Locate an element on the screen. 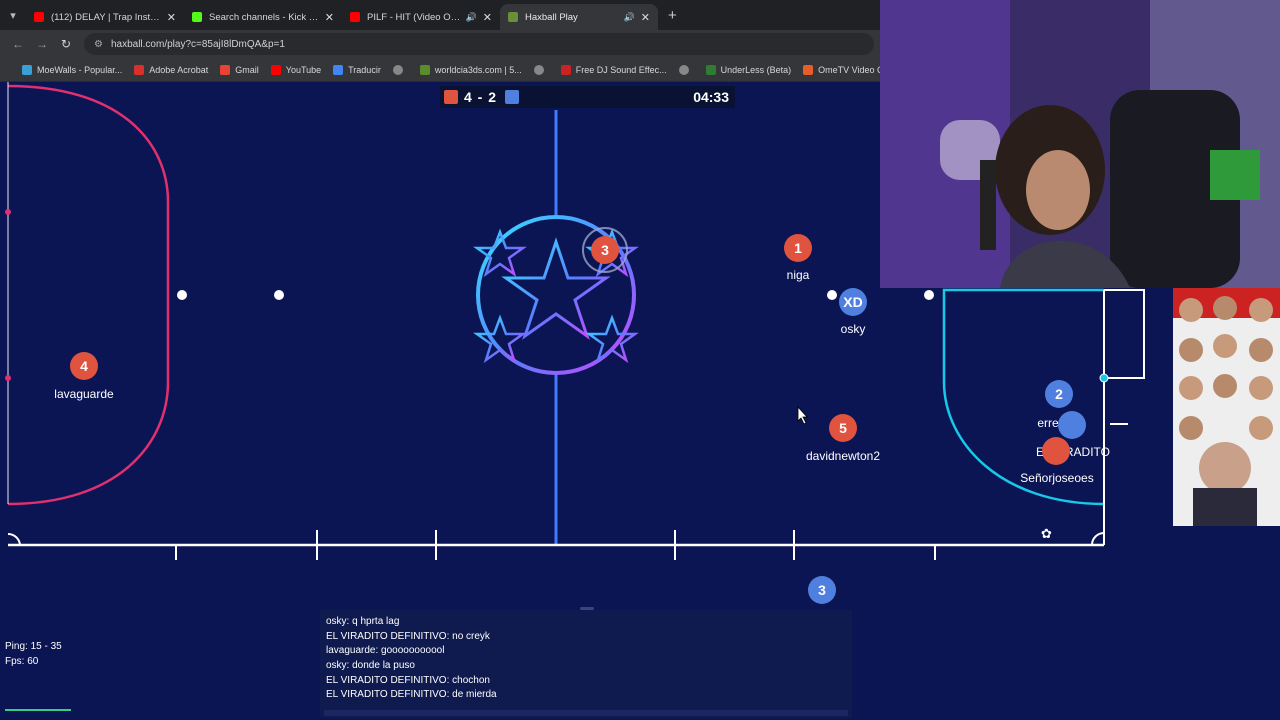  gmail-icon is located at coordinates (225, 69).